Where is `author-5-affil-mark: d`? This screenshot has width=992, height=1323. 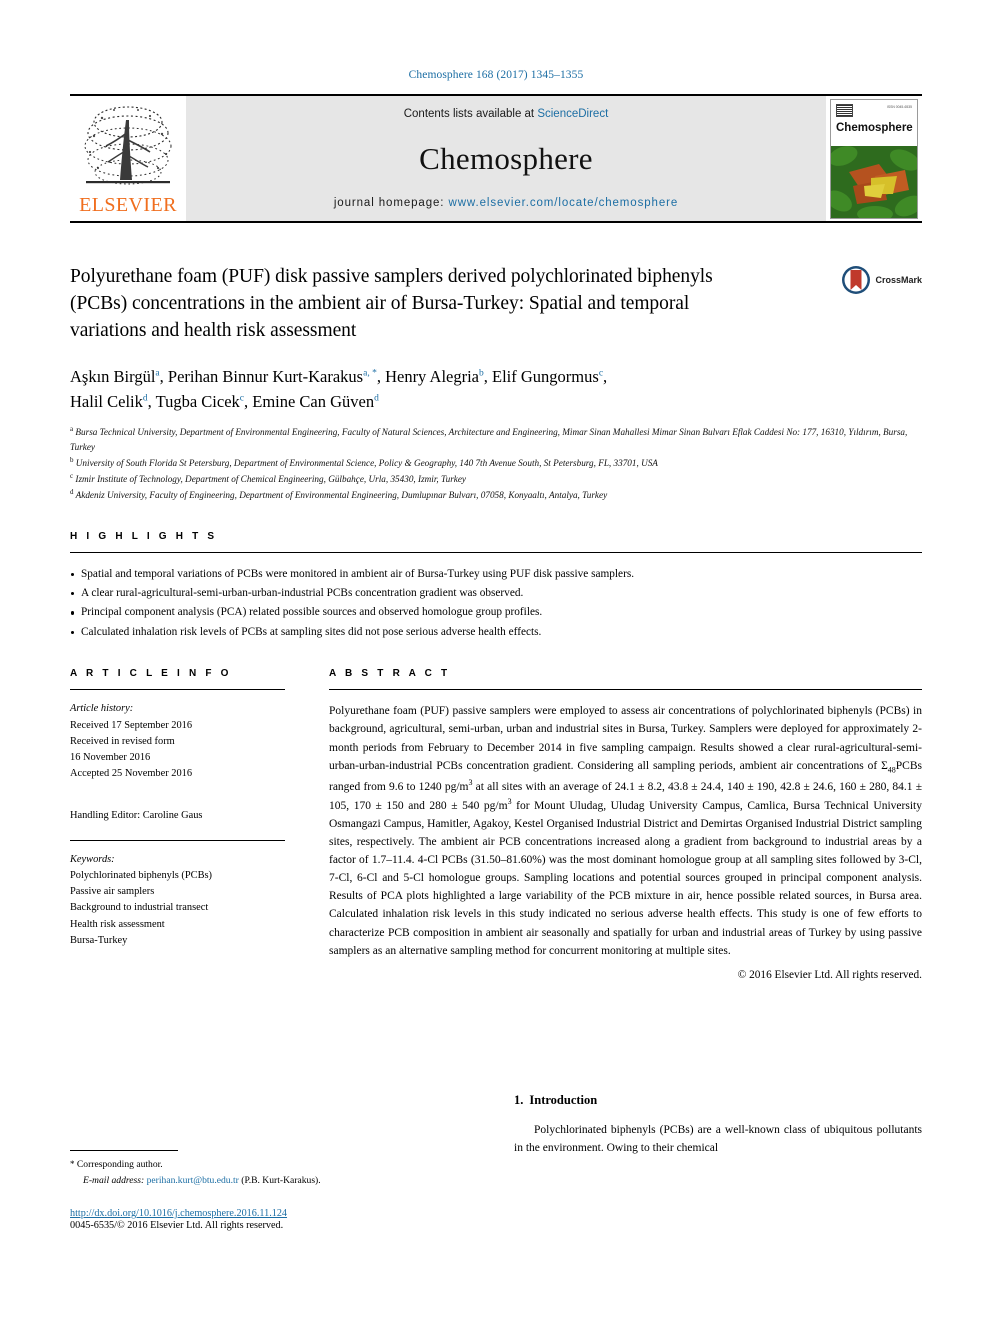 author-5-affil-mark: d is located at coordinates (145, 399).